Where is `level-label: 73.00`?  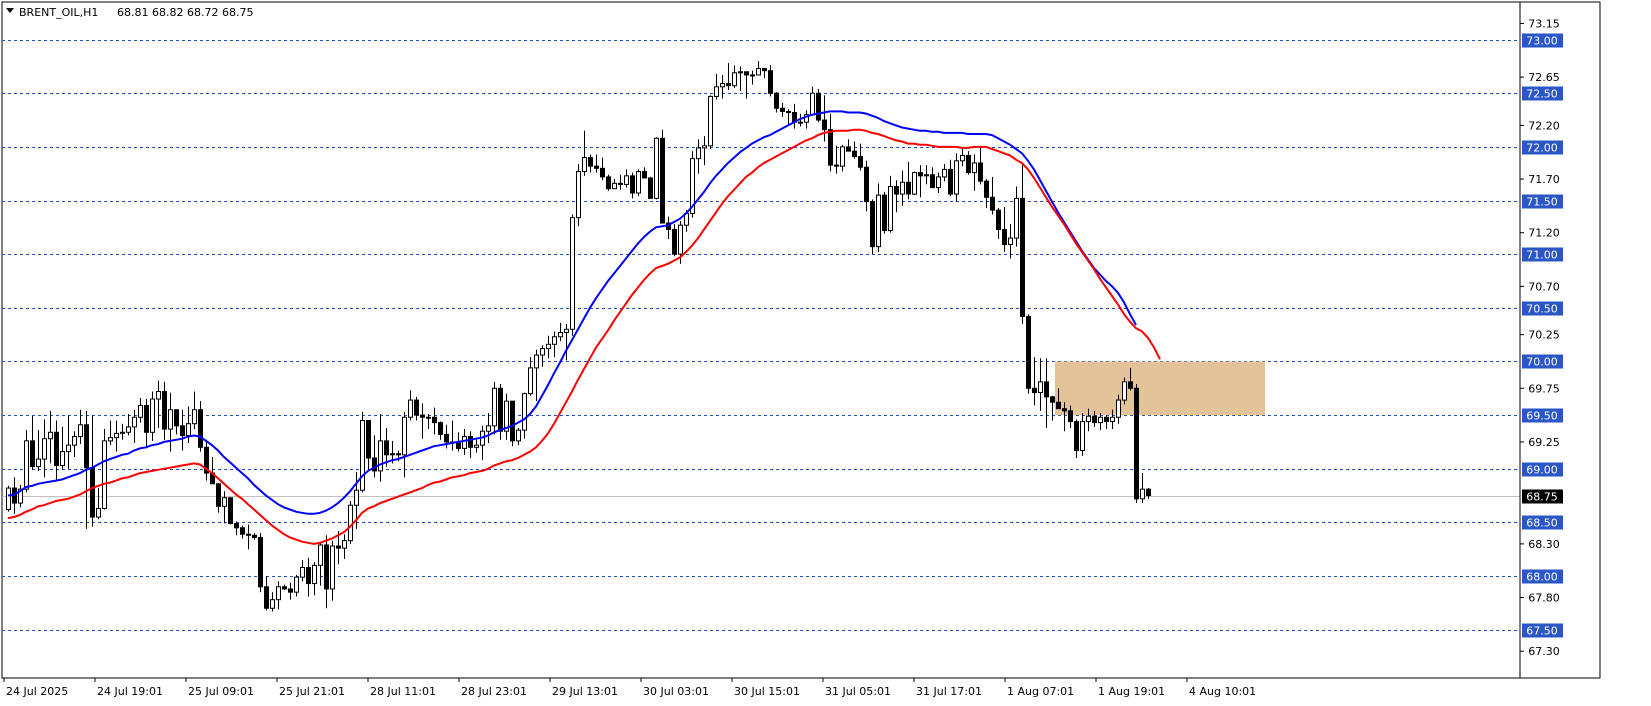
level-label: 73.00 is located at coordinates (1542, 41).